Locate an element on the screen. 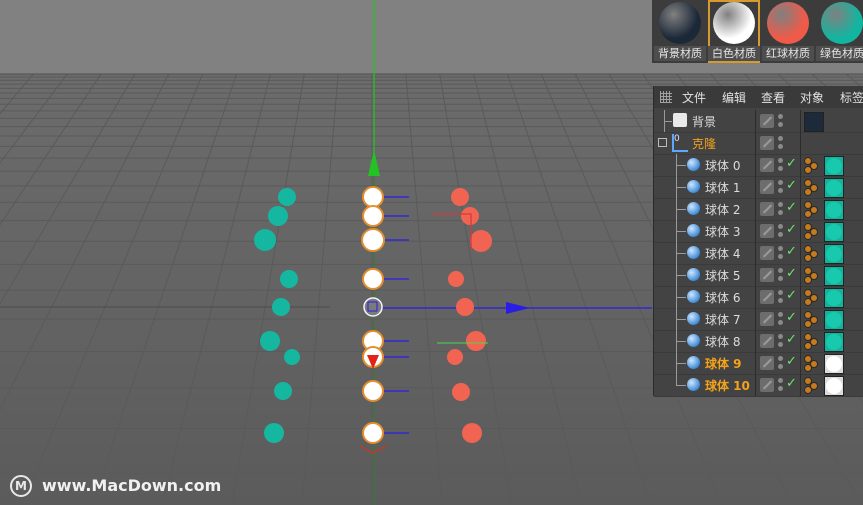 This screenshot has height=505, width=863. menu-object: 对象 is located at coordinates (812, 97).